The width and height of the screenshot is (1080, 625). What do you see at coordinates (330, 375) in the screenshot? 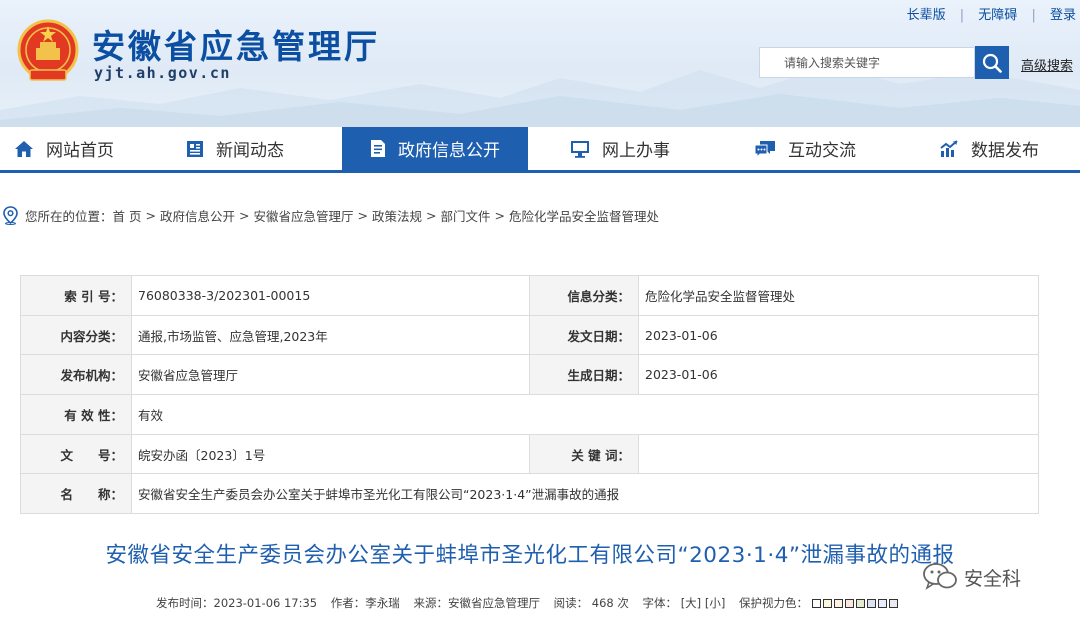
I see `publisher-value: 安徽省应急管理厅` at bounding box center [330, 375].